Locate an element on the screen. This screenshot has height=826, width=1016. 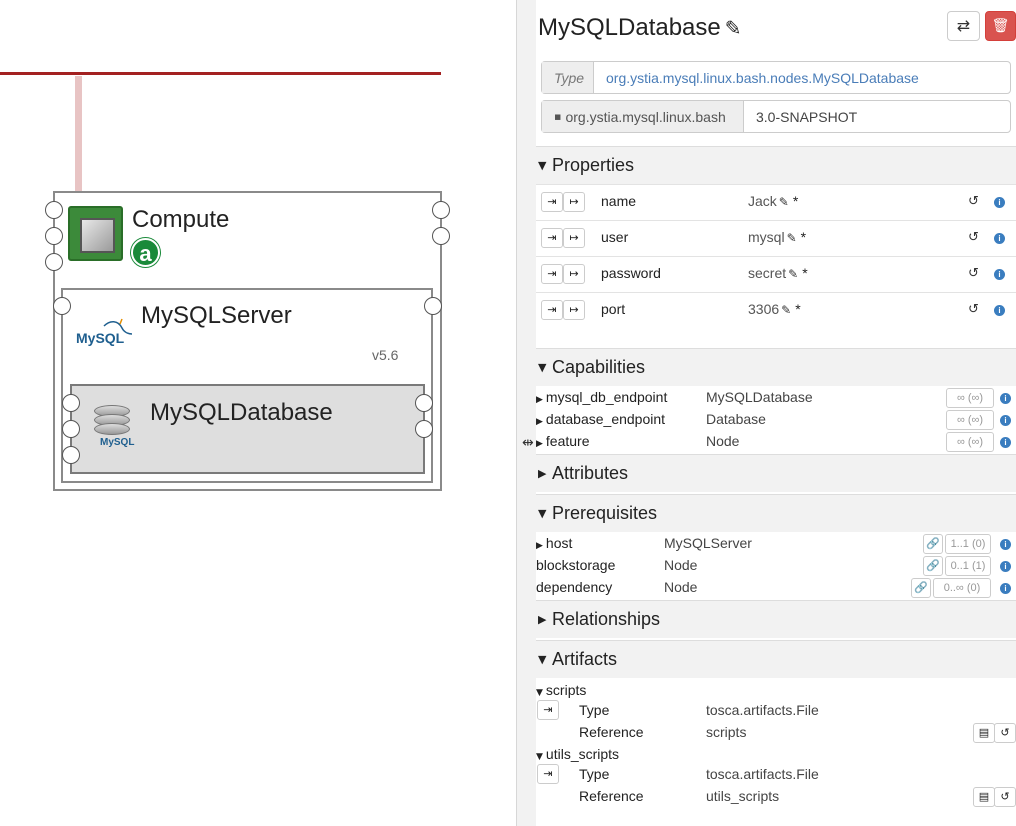
mysql-database-title: MySQLDatabase is located at coordinates (241, 412).